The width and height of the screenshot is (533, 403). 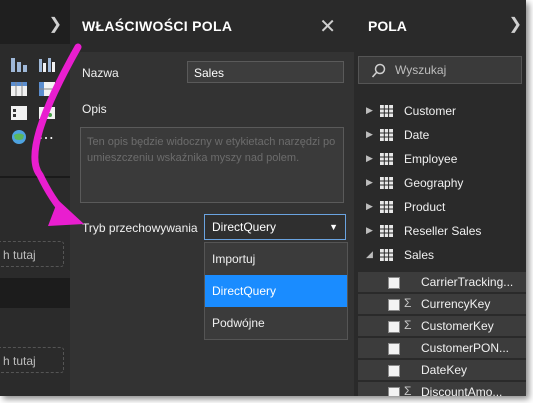 I want to click on table-name: Product, so click(x=425, y=207).